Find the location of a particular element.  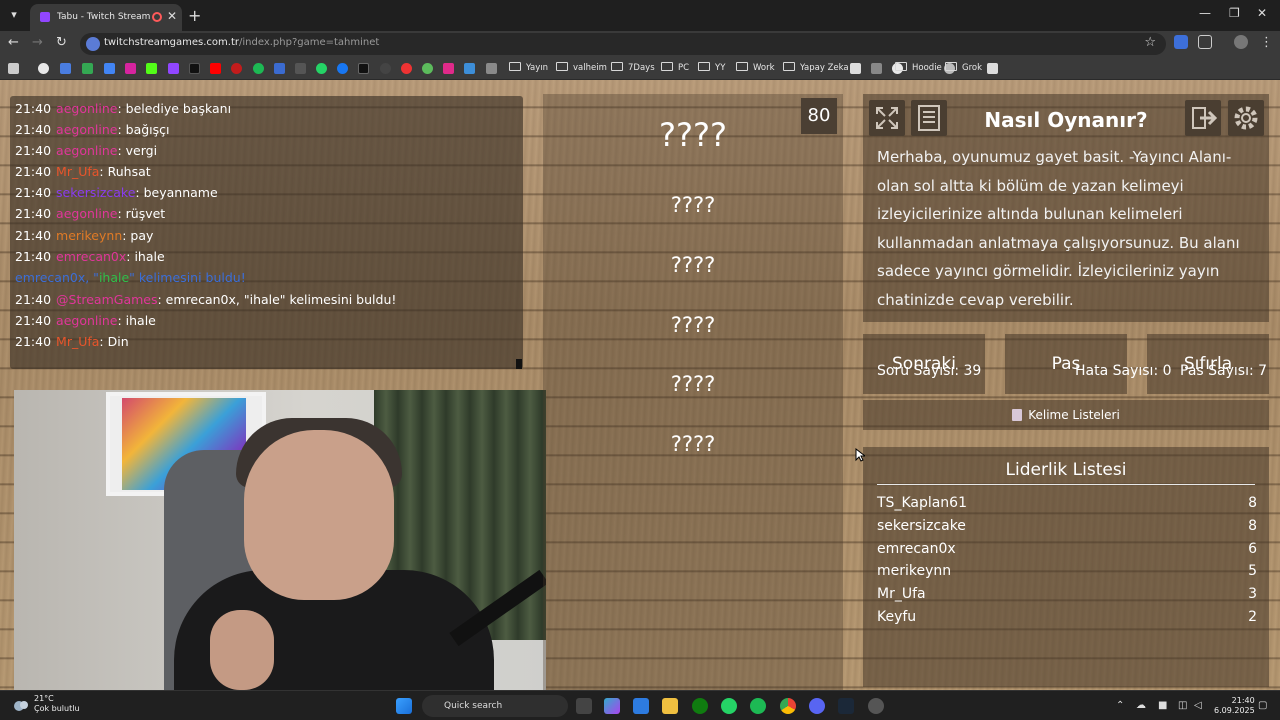

onedrive-icon: ☁ is located at coordinates (1141, 705).